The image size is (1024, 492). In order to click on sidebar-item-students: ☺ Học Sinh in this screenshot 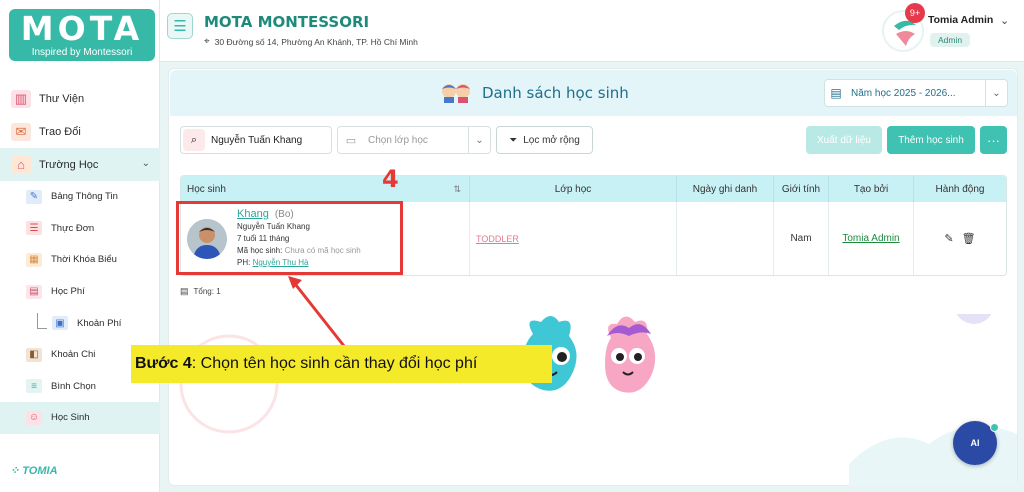, I will do `click(80, 418)`.